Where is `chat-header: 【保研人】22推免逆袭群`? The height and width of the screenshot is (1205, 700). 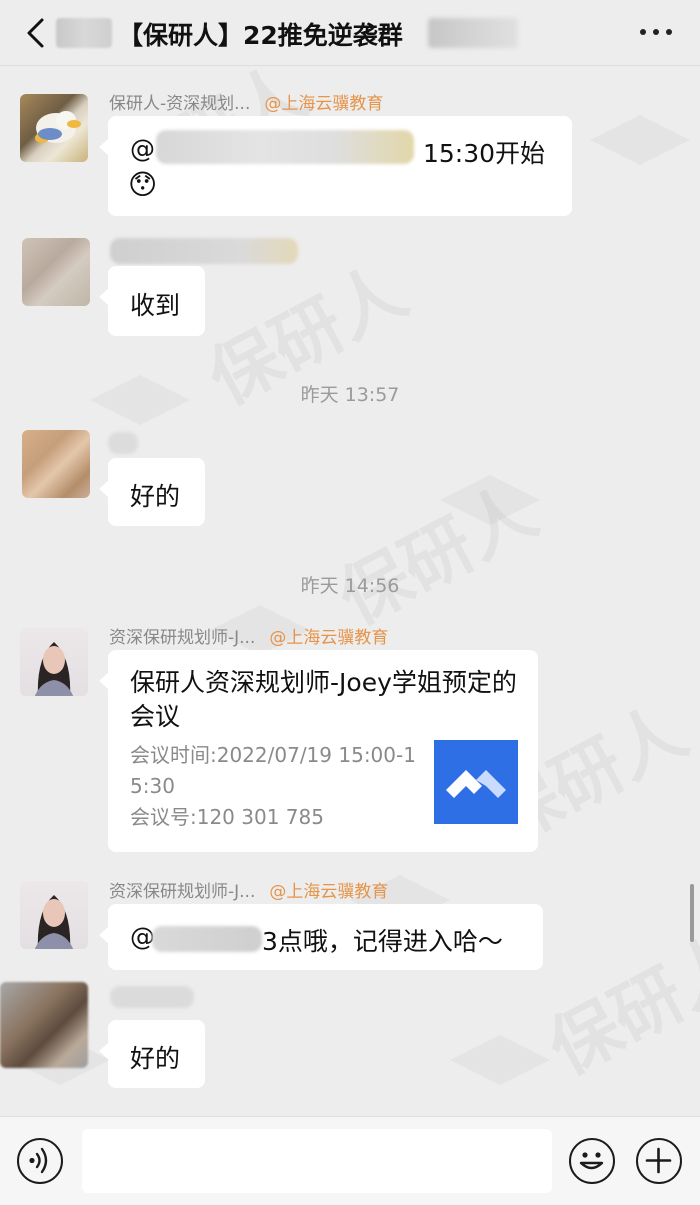 chat-header: 【保研人】22推免逆袭群 is located at coordinates (350, 33).